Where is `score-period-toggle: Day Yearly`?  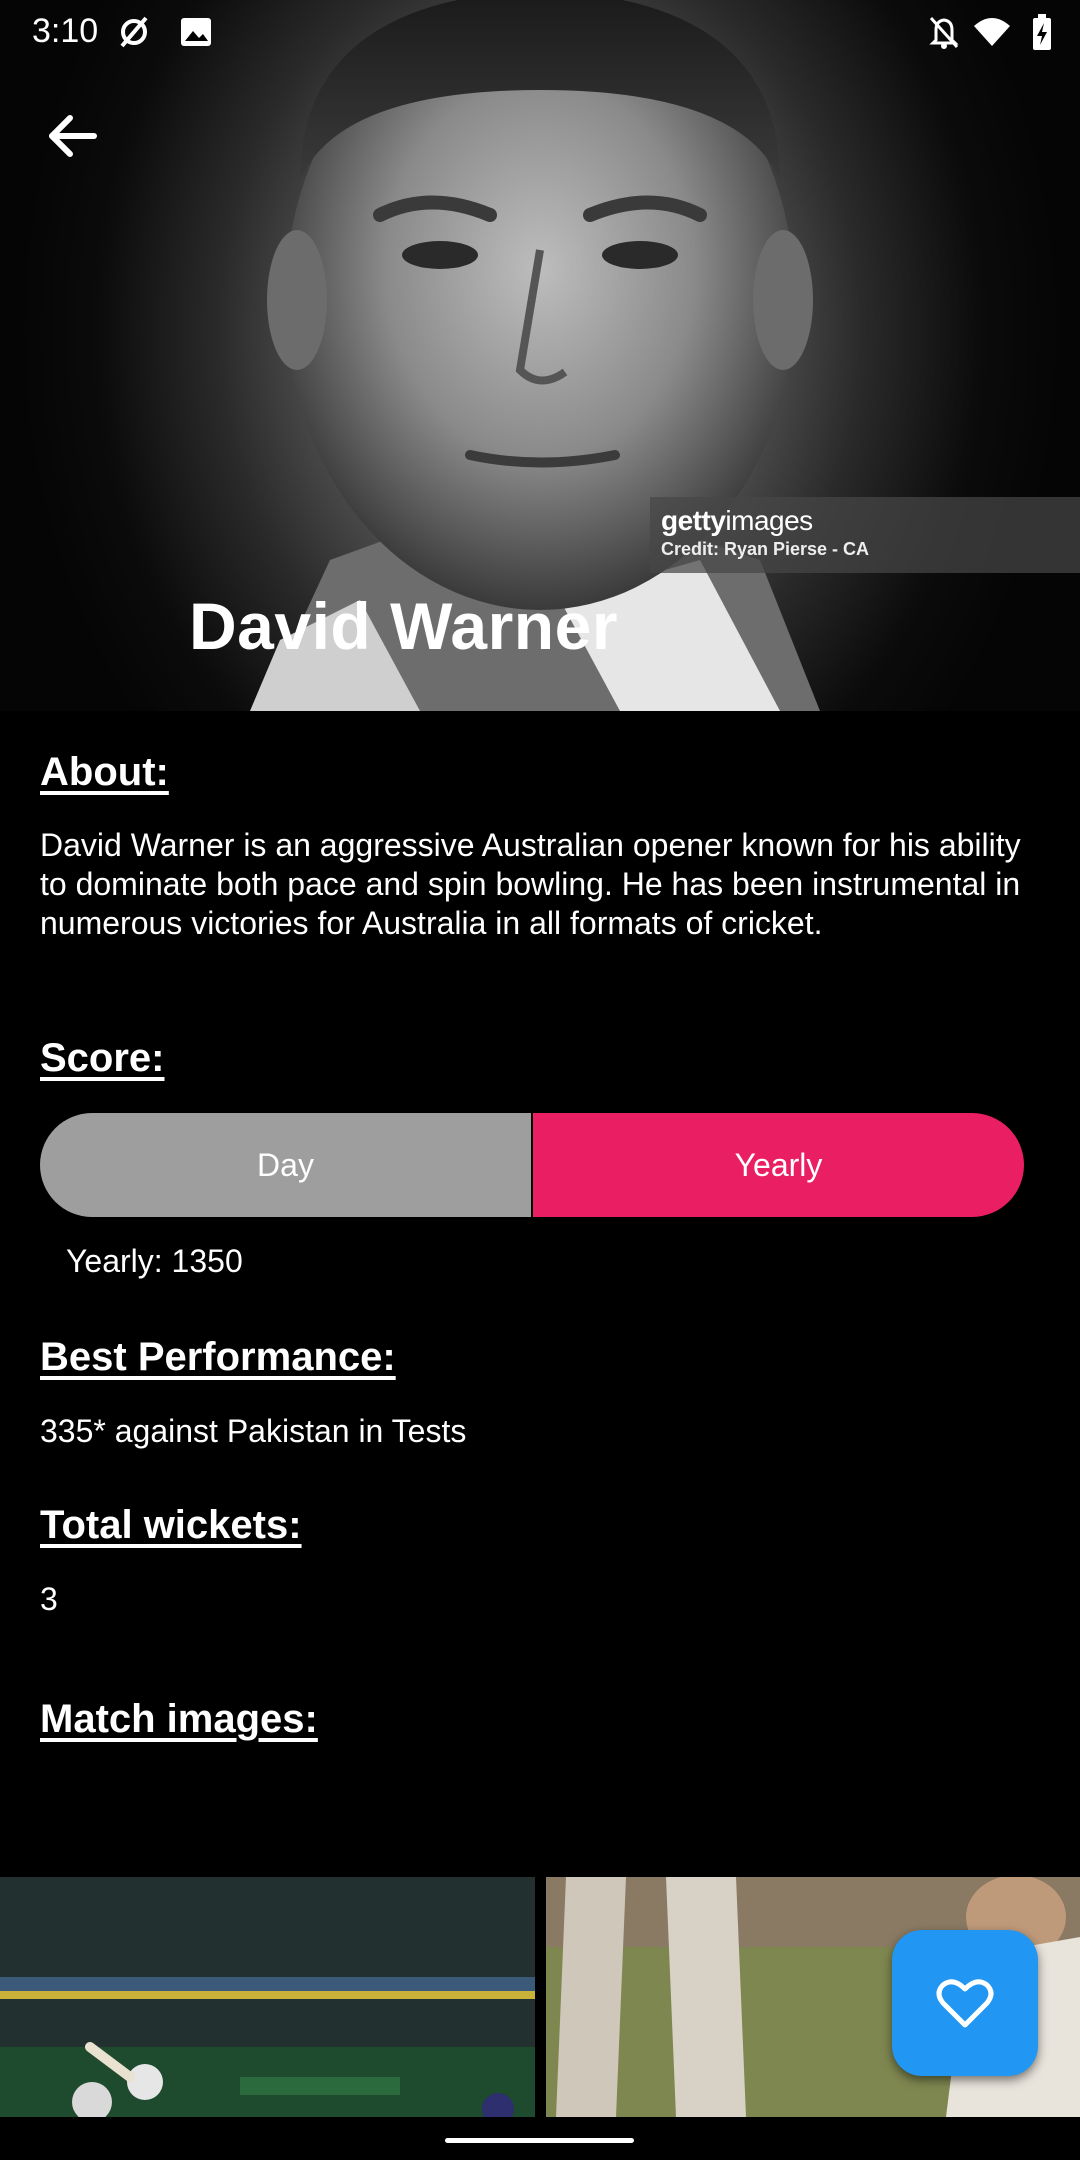 score-period-toggle: Day Yearly is located at coordinates (532, 1165).